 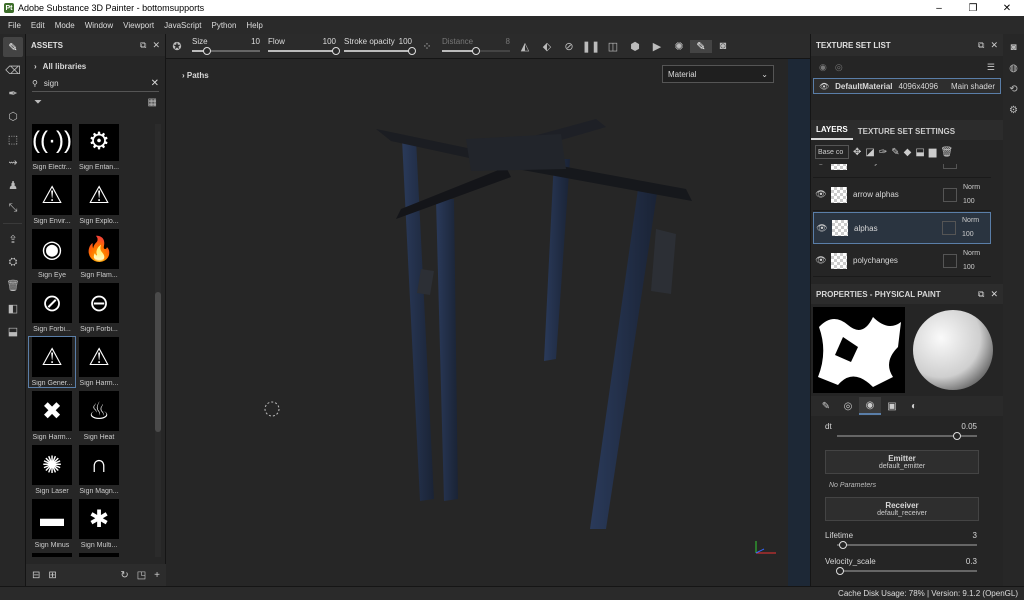 What do you see at coordinates (976, 235) in the screenshot?
I see `layer-opacity: 100` at bounding box center [976, 235].